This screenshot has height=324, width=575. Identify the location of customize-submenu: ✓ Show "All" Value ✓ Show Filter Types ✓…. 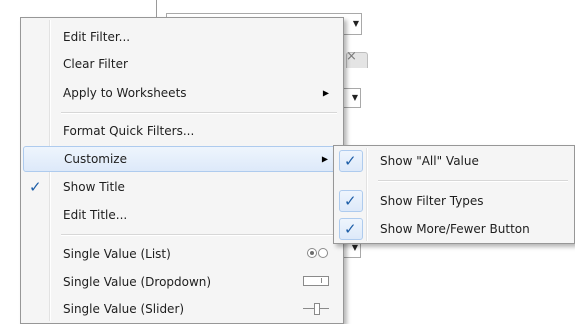
(454, 194).